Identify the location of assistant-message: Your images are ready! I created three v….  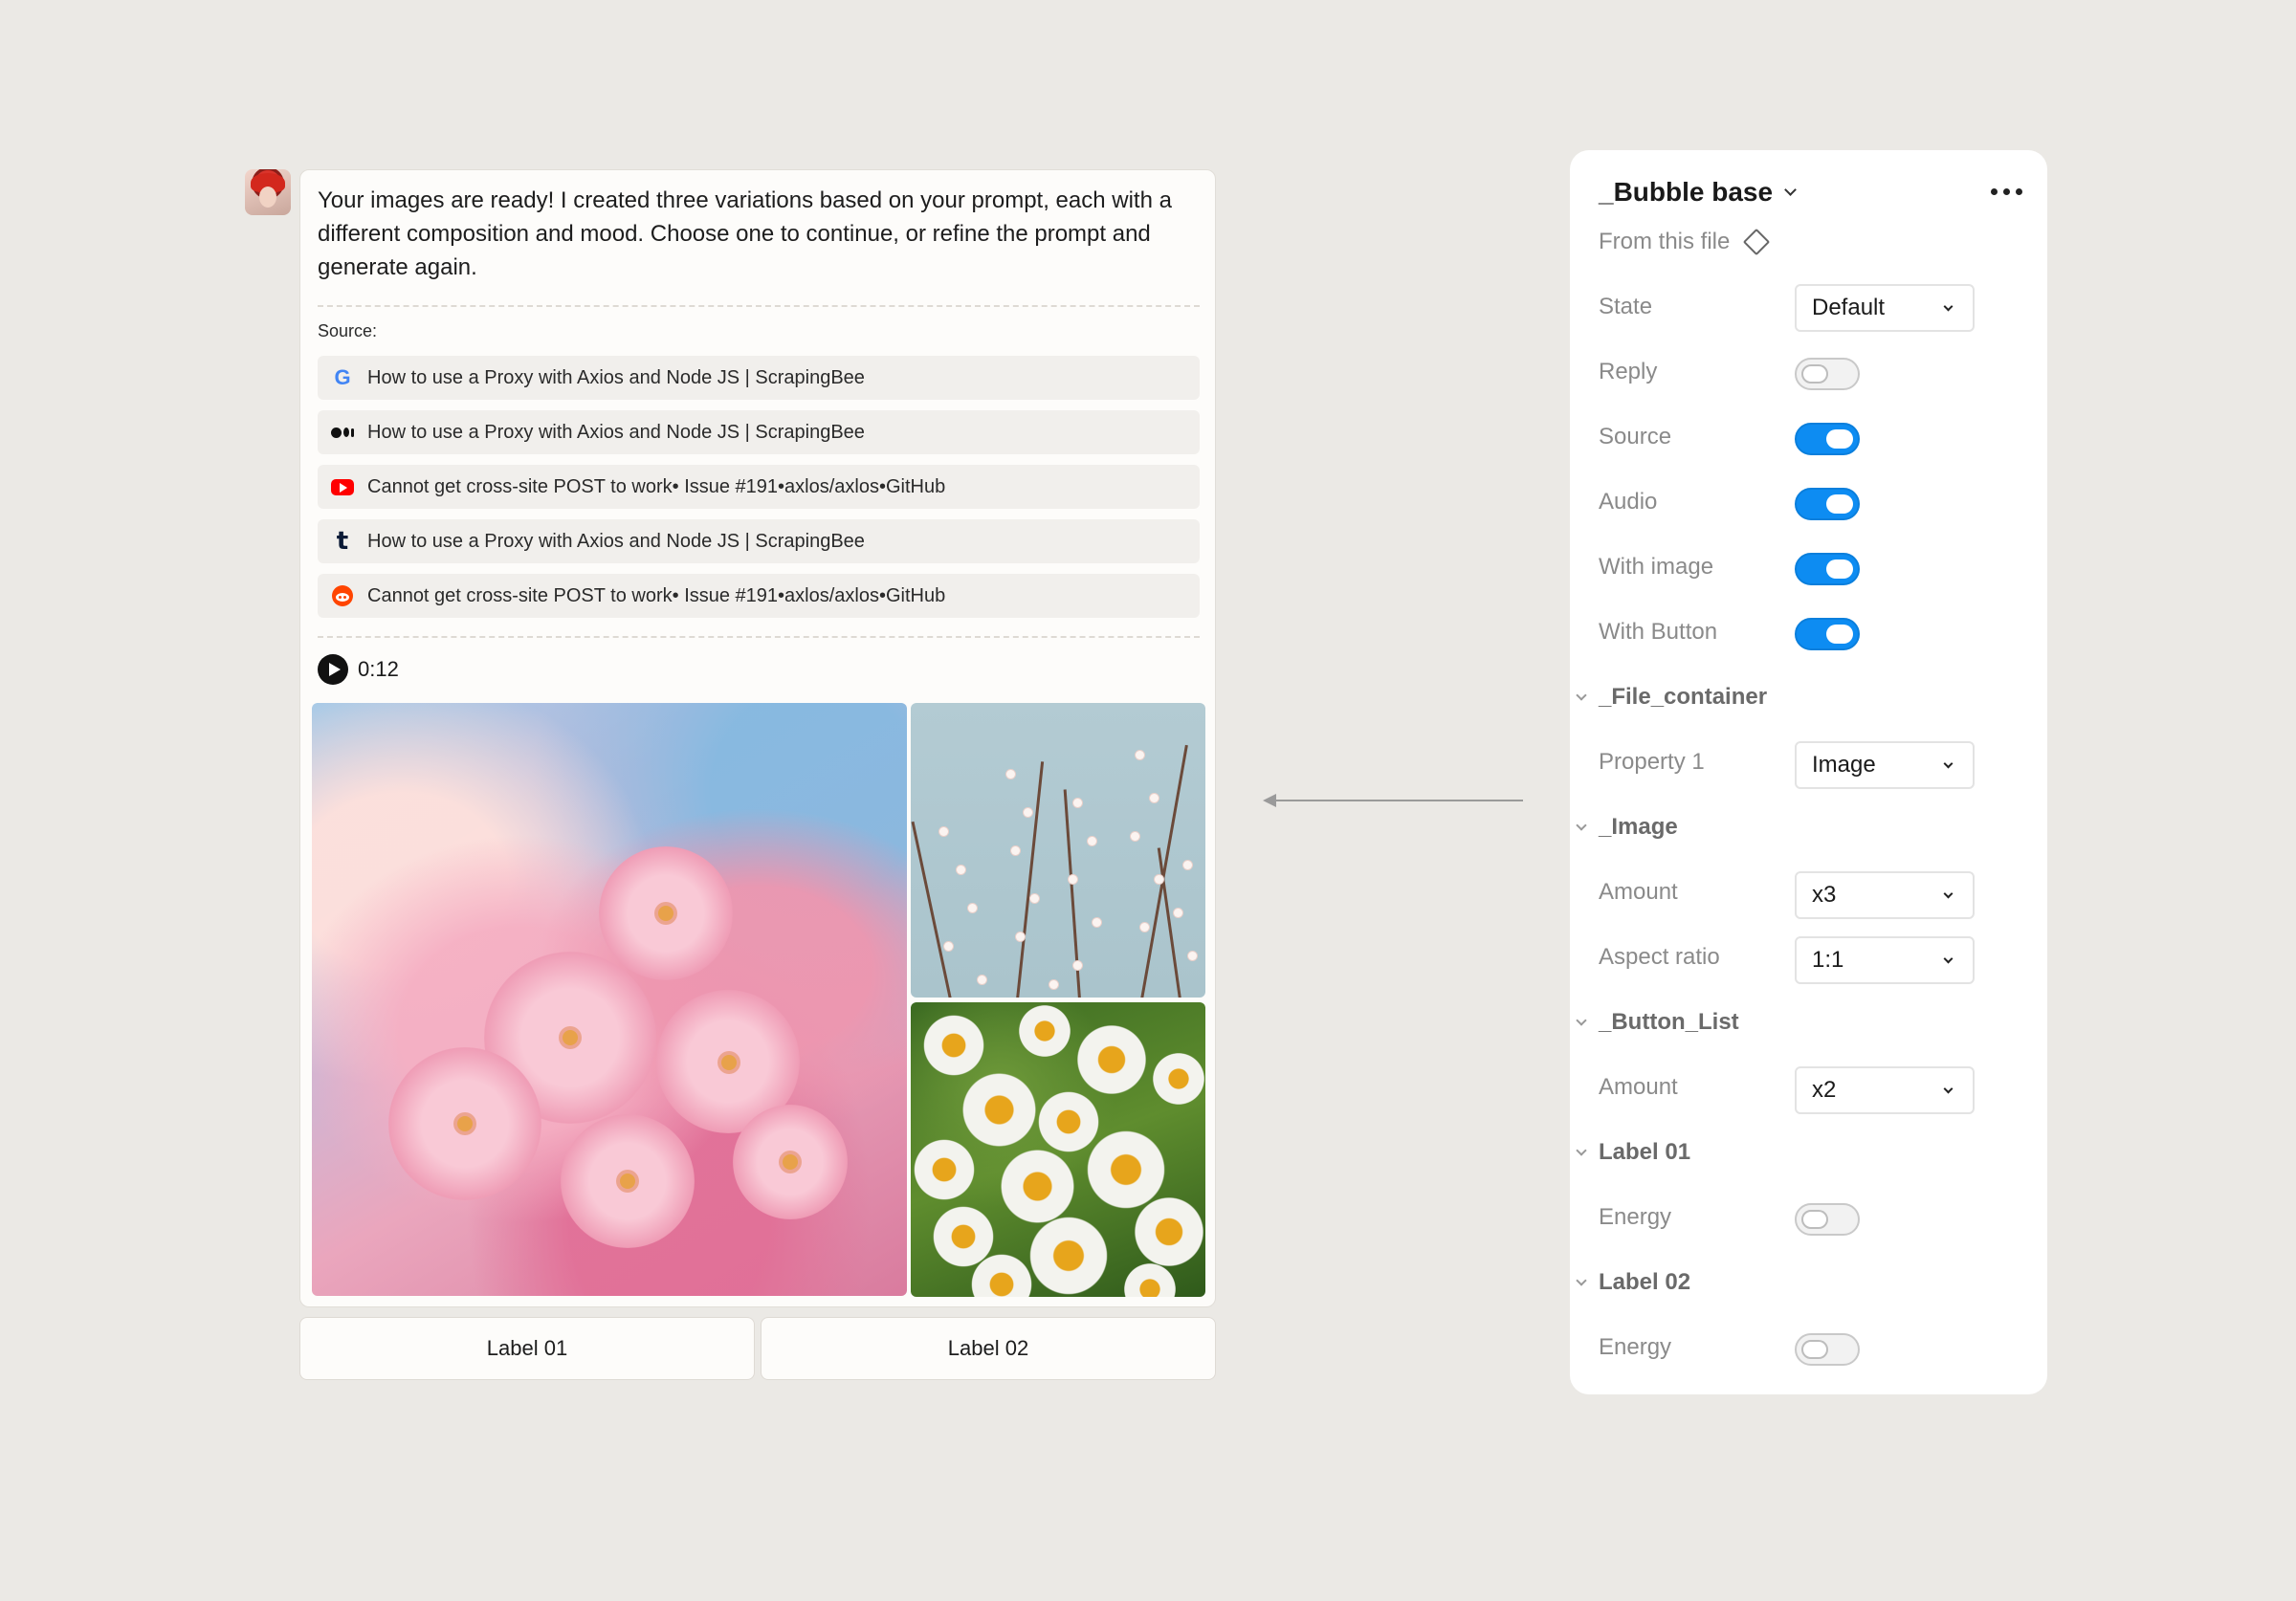
(745, 234).